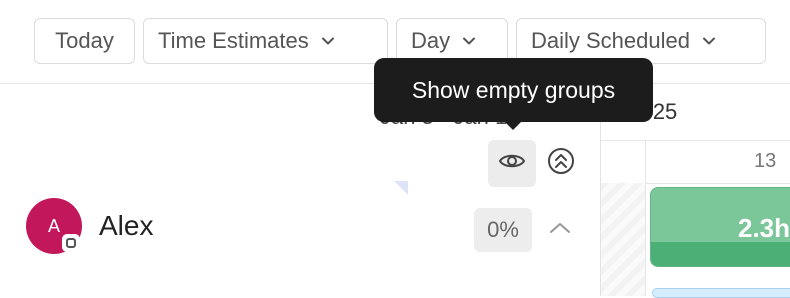  I want to click on show-empty-groups-button, so click(512, 163).